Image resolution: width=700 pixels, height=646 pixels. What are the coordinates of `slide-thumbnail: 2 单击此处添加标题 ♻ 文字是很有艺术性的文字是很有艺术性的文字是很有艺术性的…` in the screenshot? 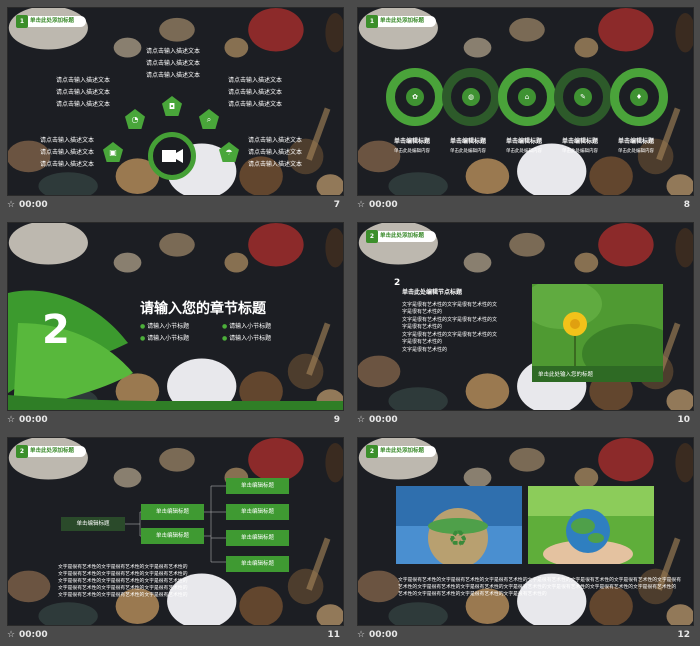 It's located at (525, 531).